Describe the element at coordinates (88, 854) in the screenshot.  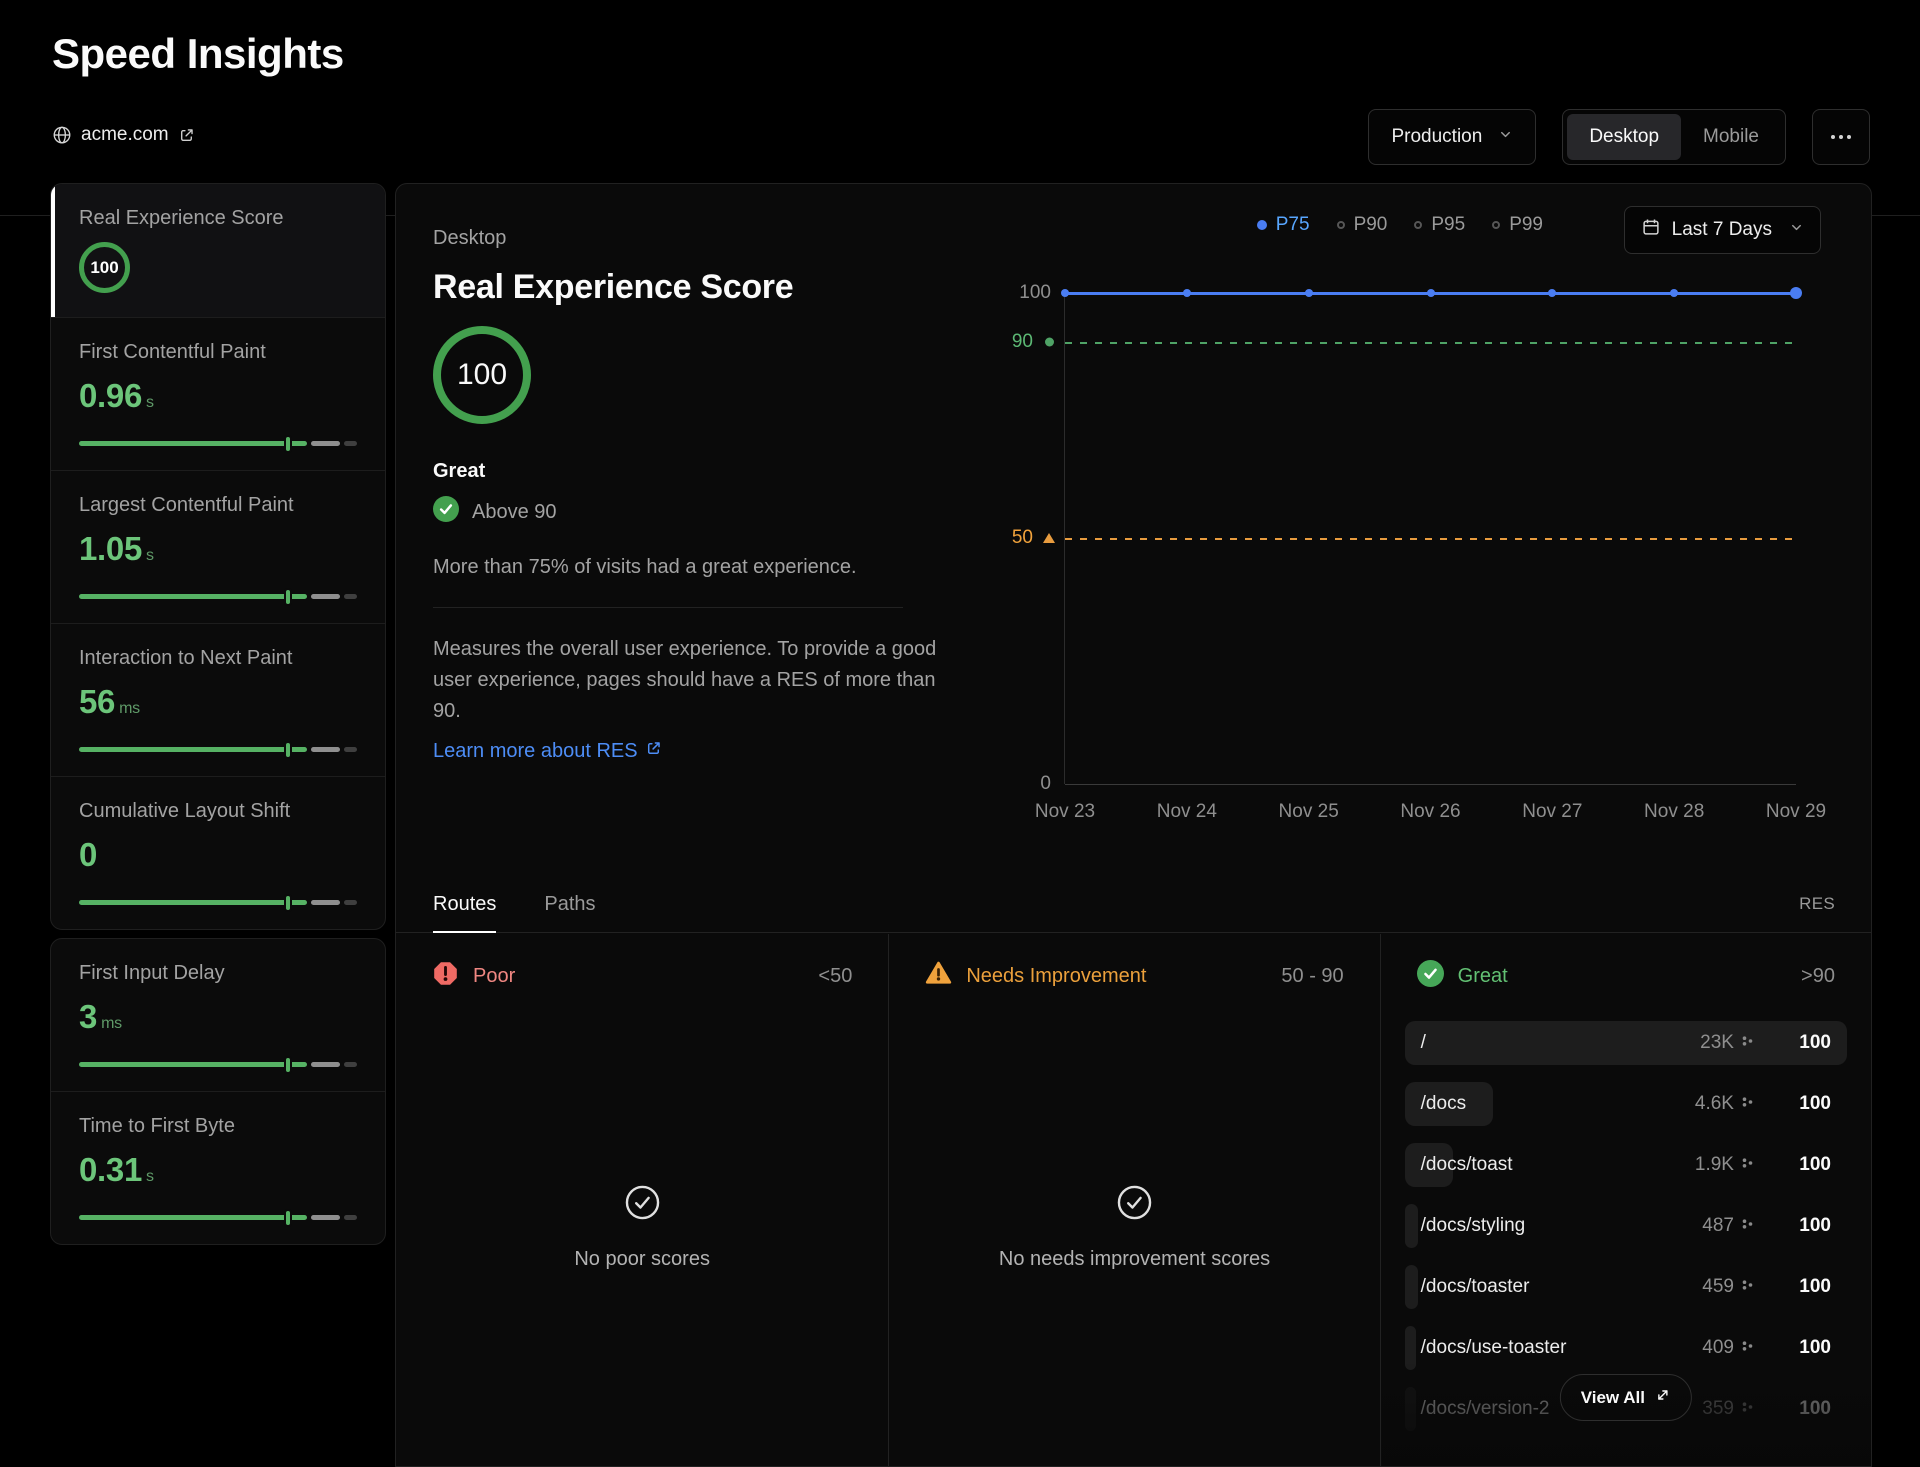
I see `metric-value: 0` at that location.